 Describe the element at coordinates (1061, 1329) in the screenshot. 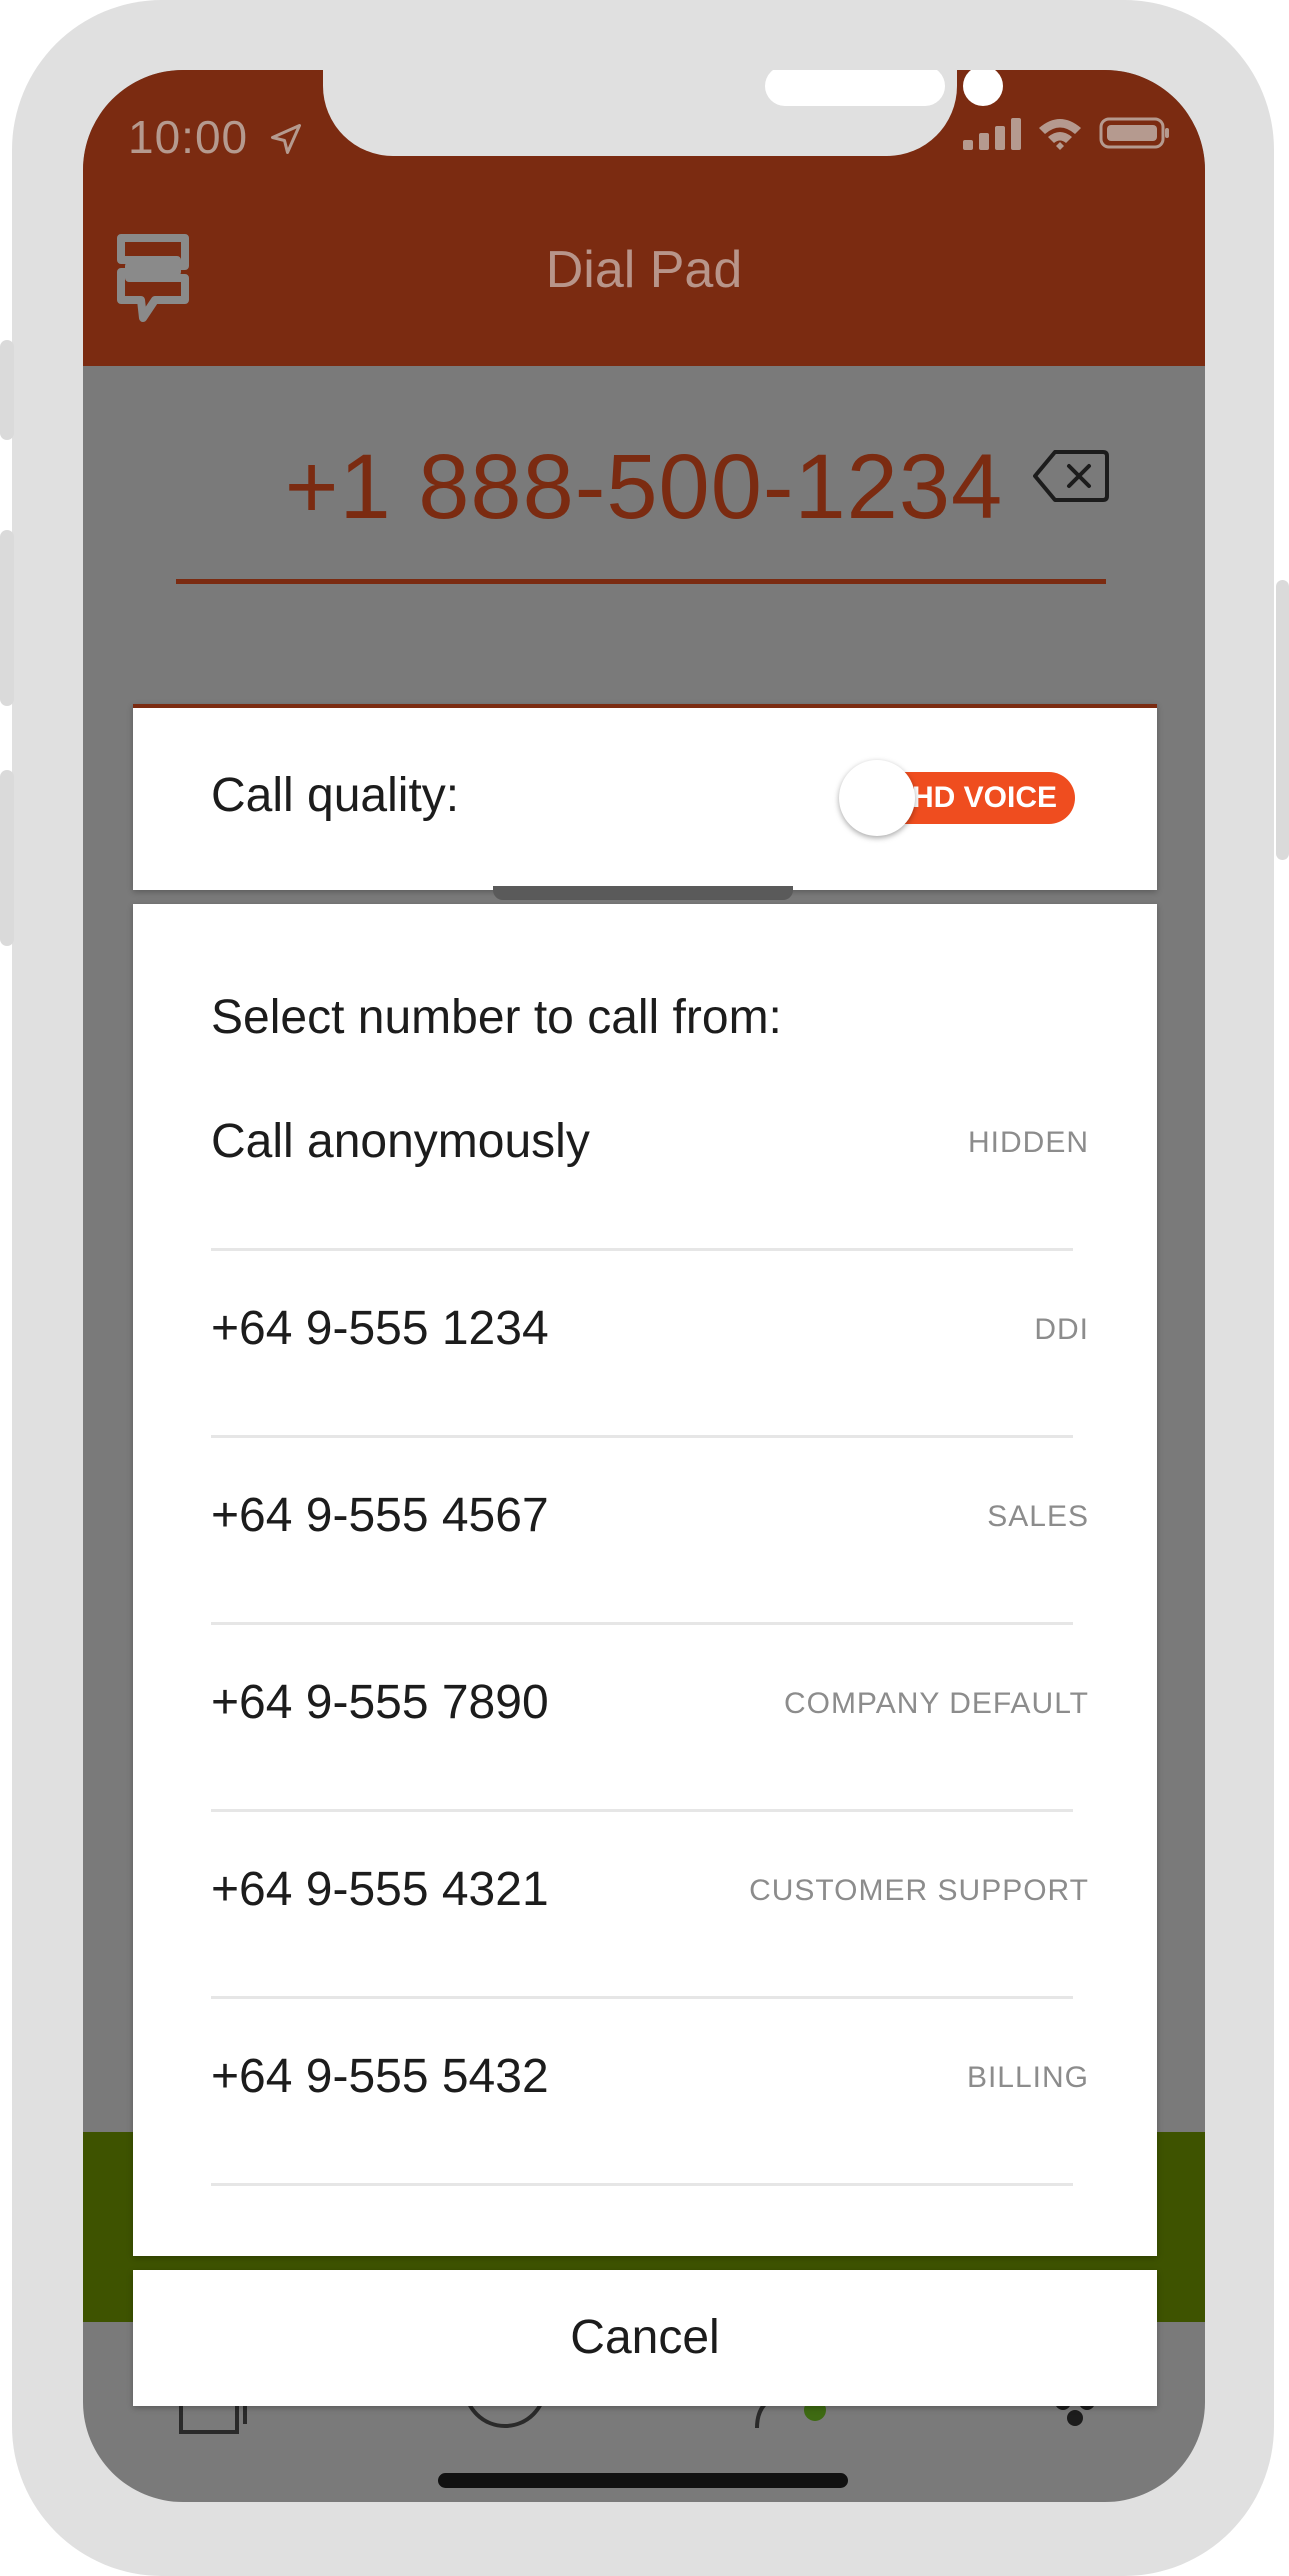

I see `caller-id-tag: DDI` at that location.